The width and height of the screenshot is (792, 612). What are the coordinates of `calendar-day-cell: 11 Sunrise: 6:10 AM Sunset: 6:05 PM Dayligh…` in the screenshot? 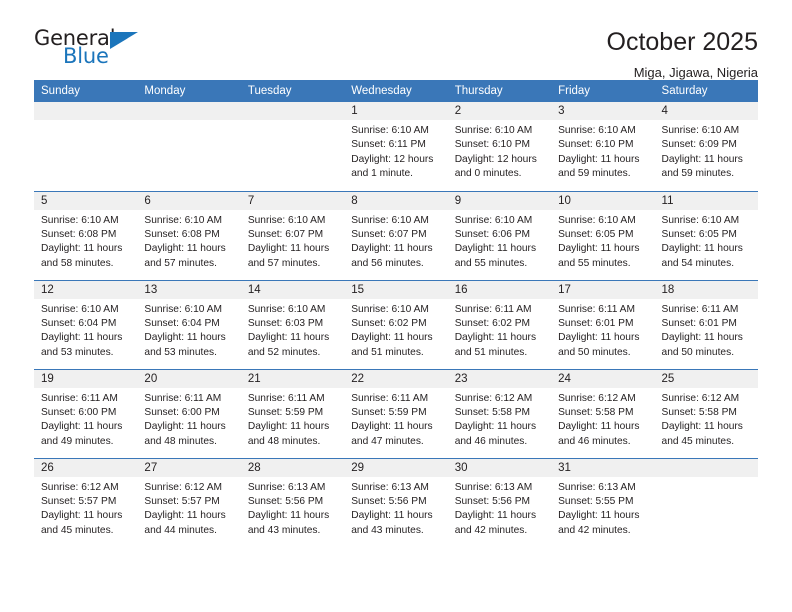 It's located at (706, 235).